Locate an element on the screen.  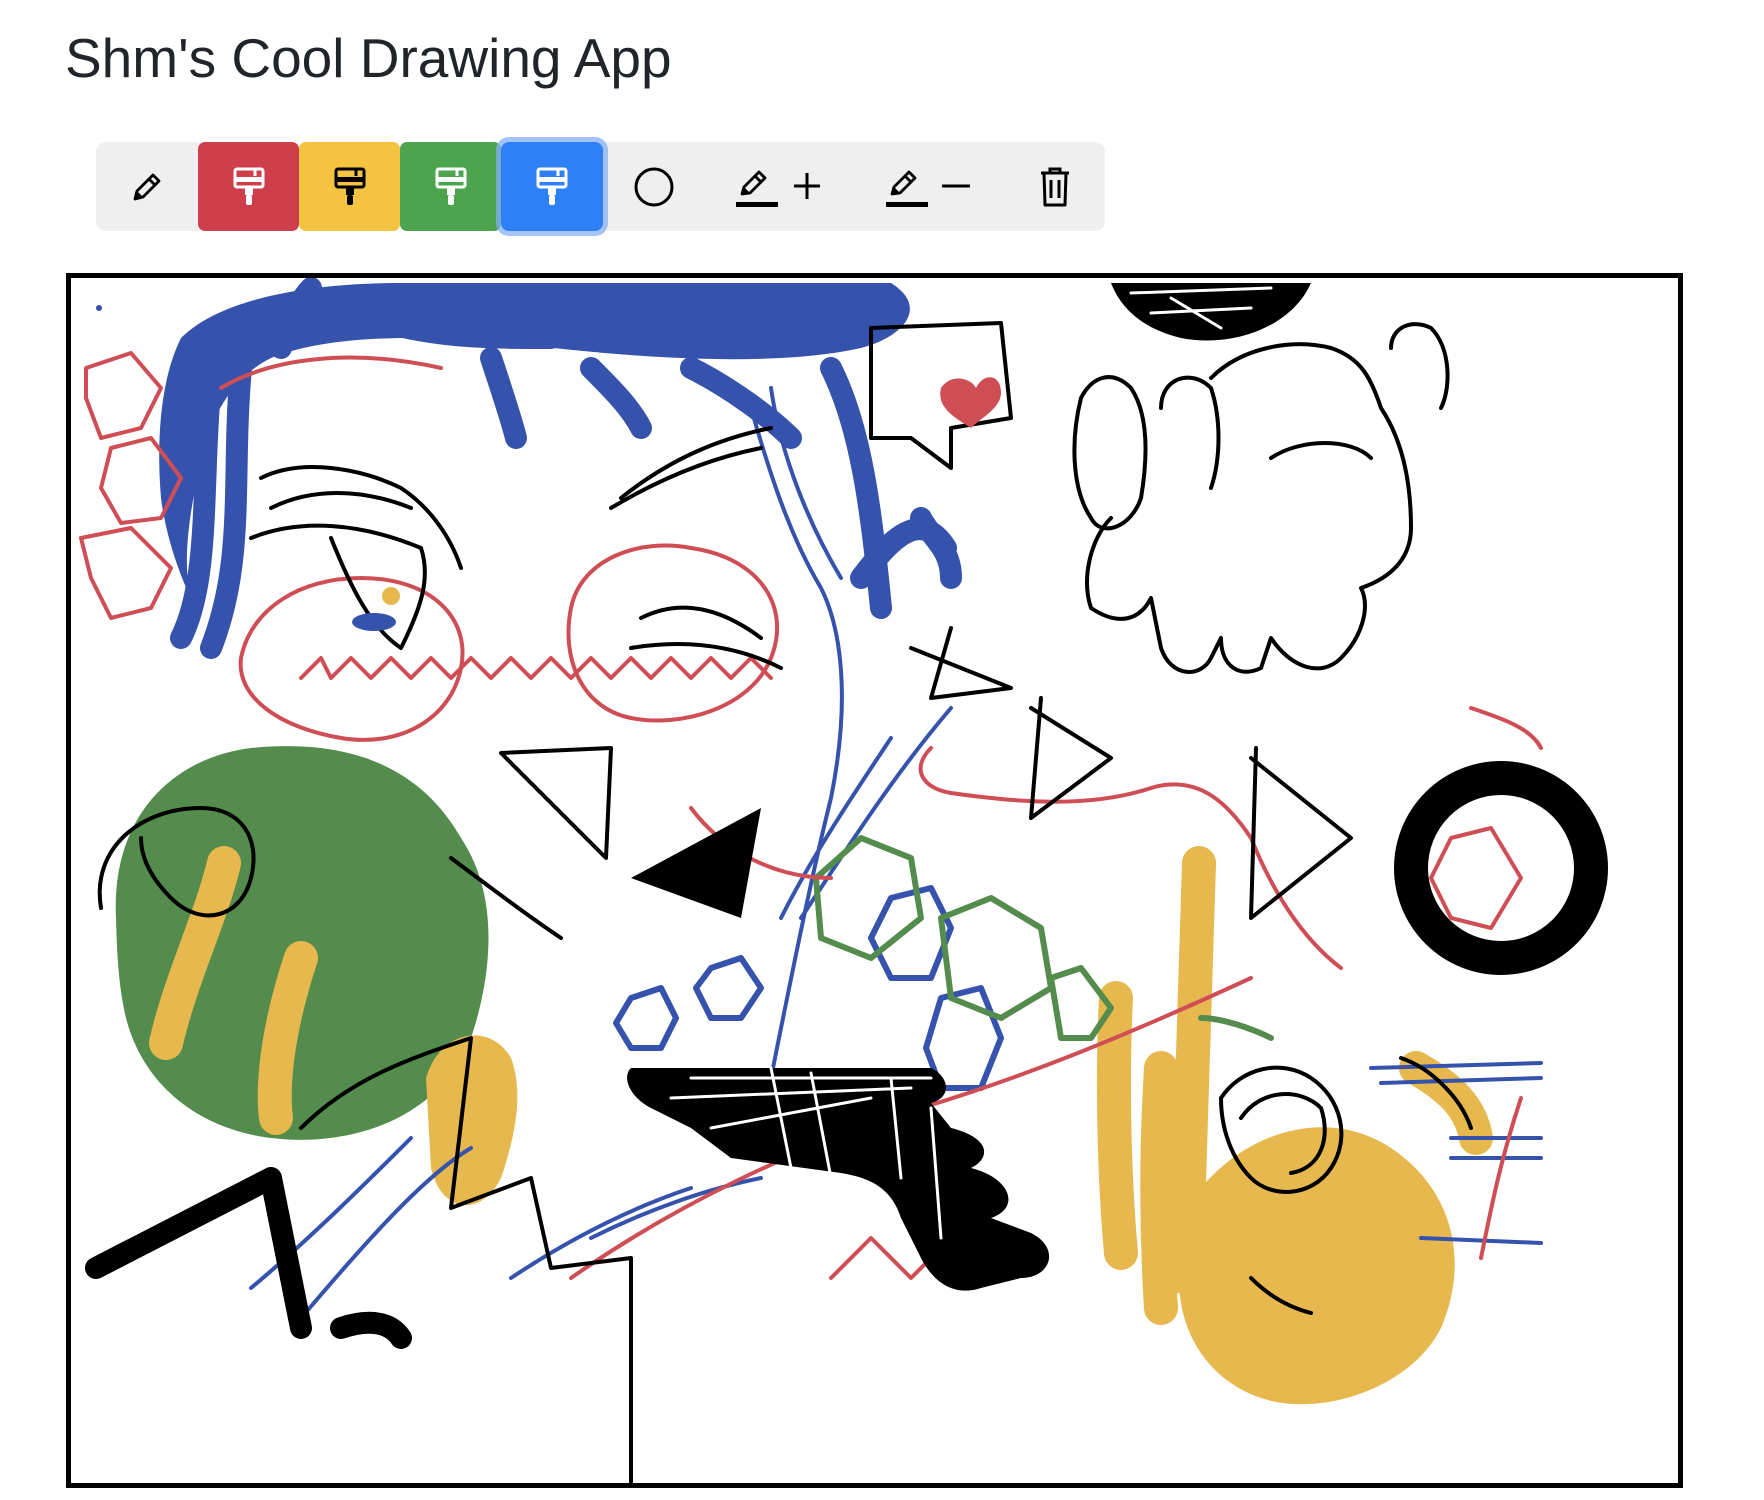
yellow-blob is located at coordinates (1317, 1266).